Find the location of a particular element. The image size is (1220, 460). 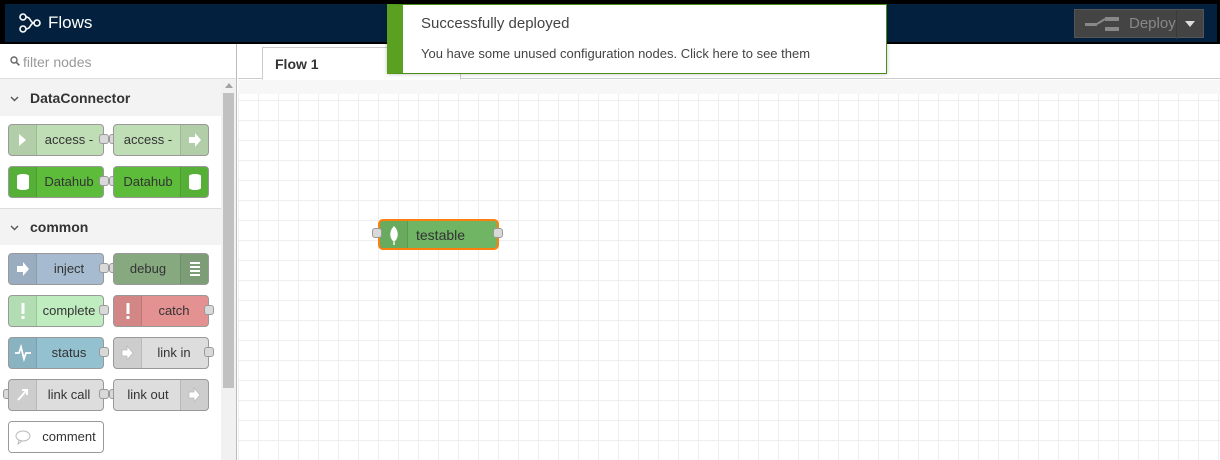

palette-node-label: comment is located at coordinates (69, 436).